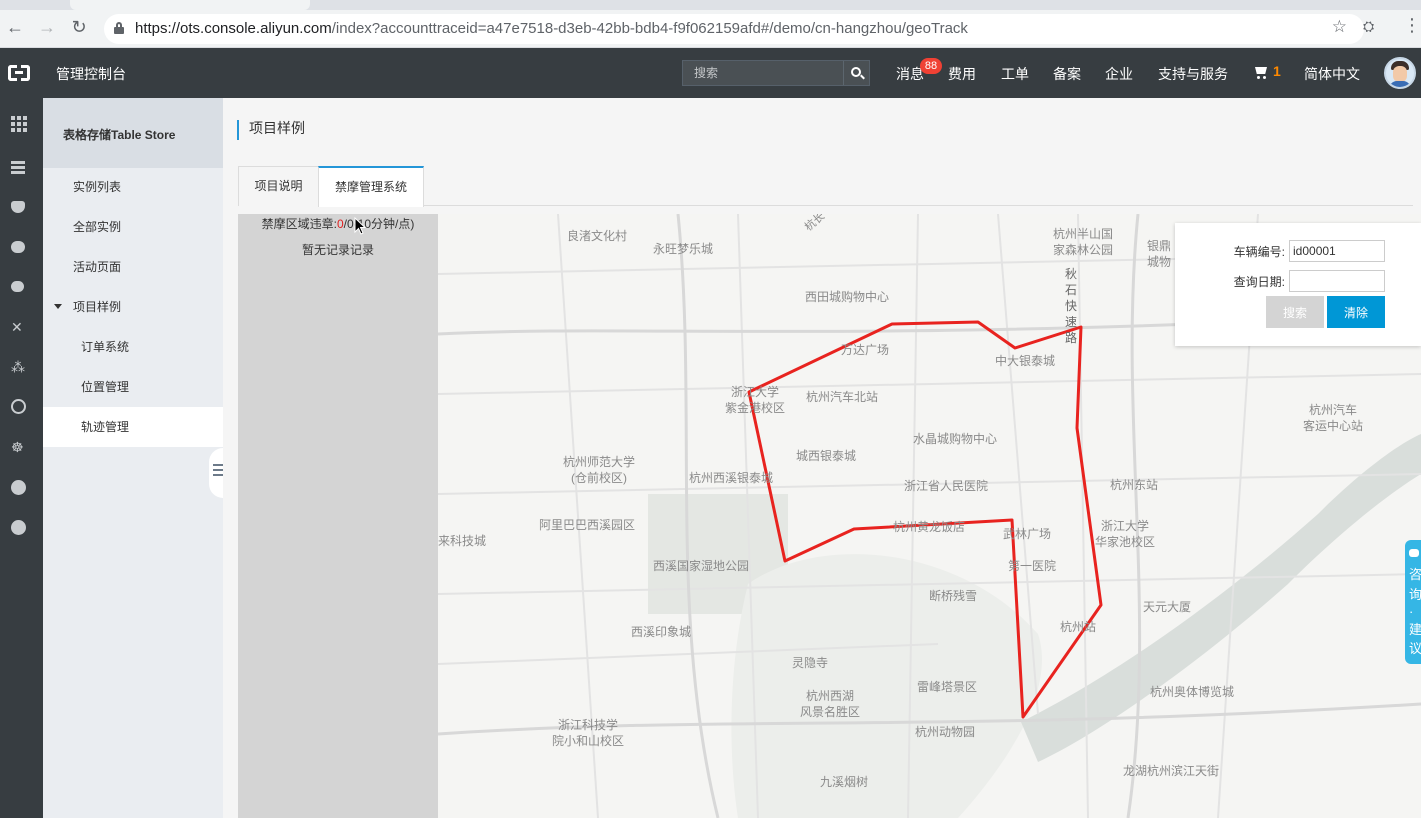  I want to click on map-label: 良渚文化村, so click(597, 236).